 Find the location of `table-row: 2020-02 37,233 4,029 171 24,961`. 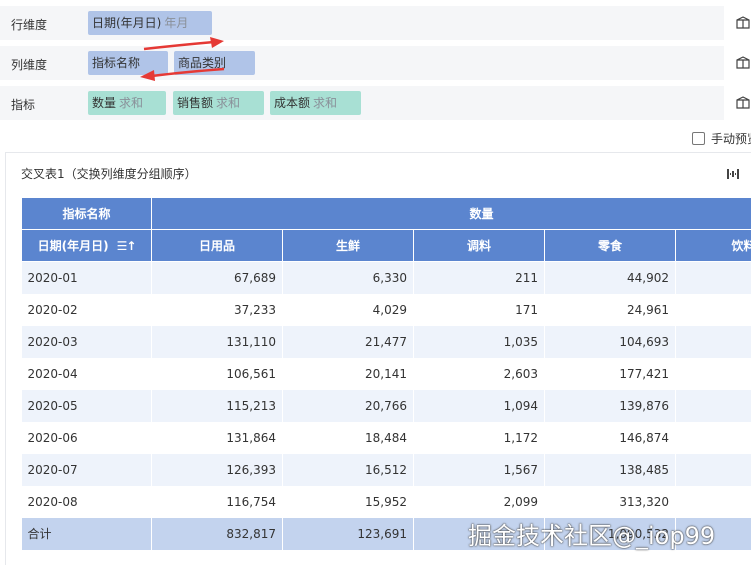

table-row: 2020-02 37,233 4,029 171 24,961 is located at coordinates (386, 309).